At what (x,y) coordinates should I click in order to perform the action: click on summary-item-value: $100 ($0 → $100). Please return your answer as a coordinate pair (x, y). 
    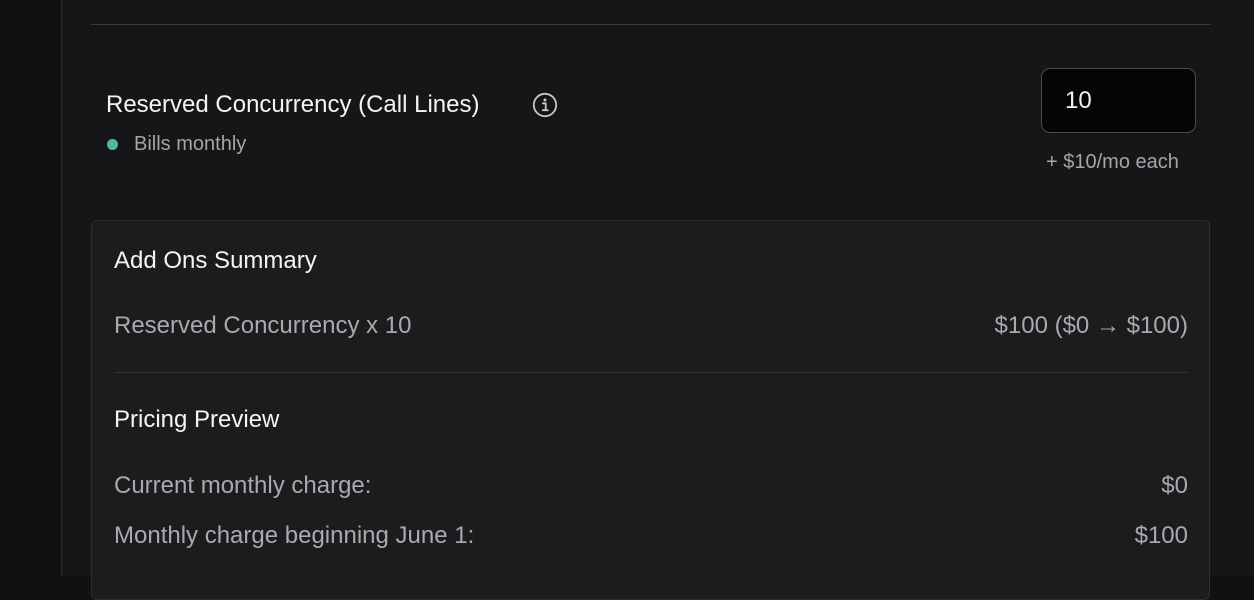
    Looking at the image, I should click on (1091, 325).